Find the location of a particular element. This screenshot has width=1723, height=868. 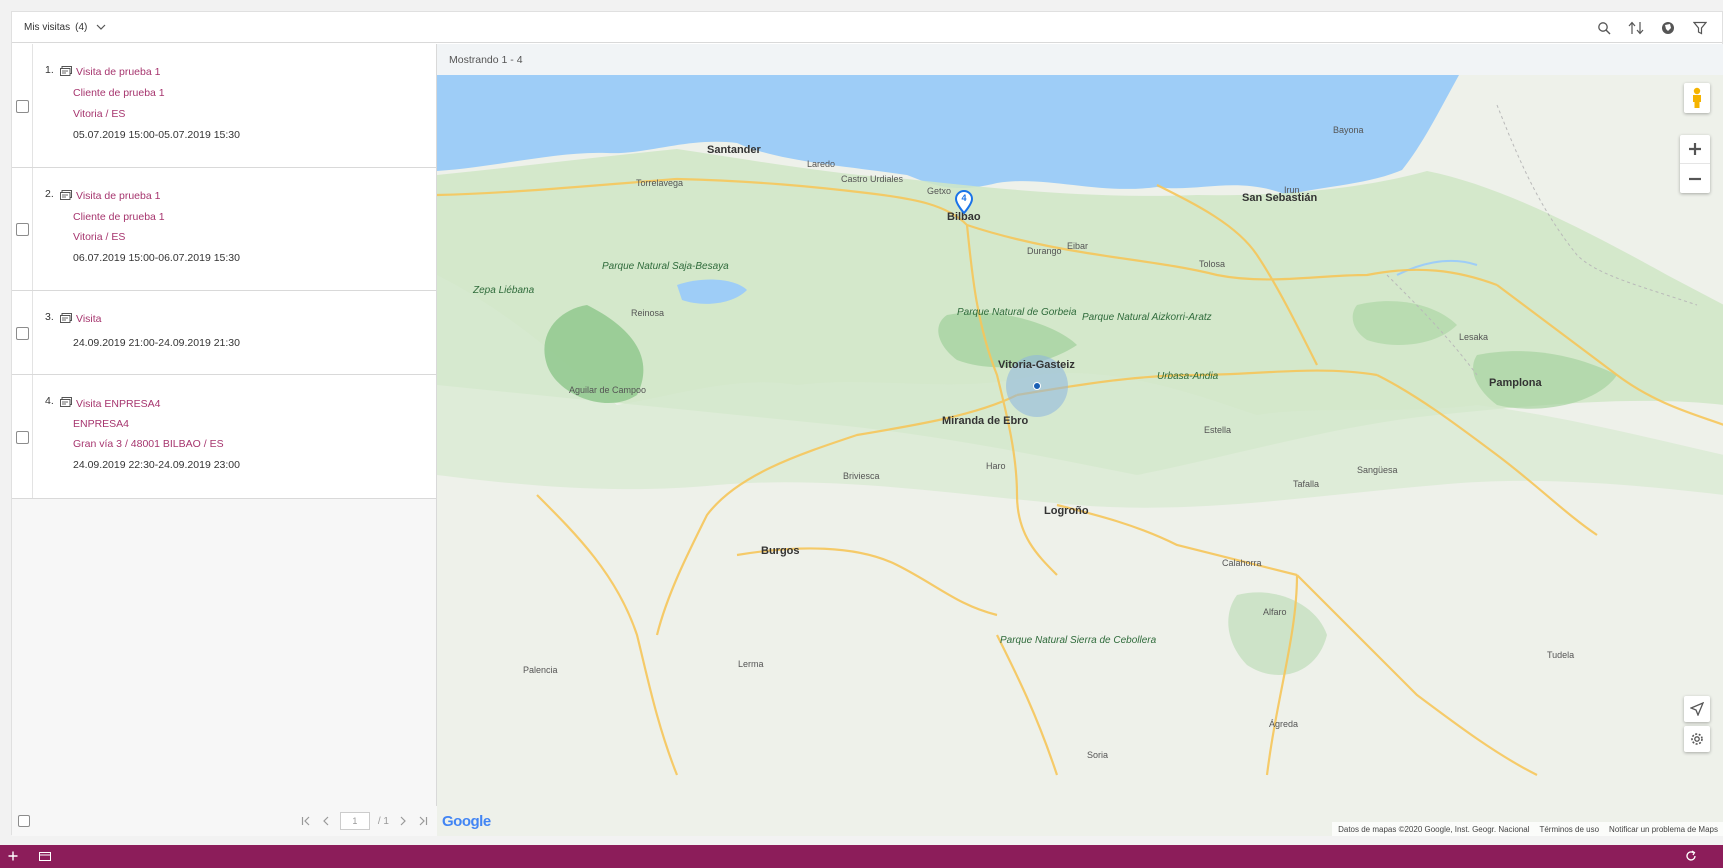

visit-location: Gran vía 3 / 48001 BILBAO / ES is located at coordinates (148, 444).